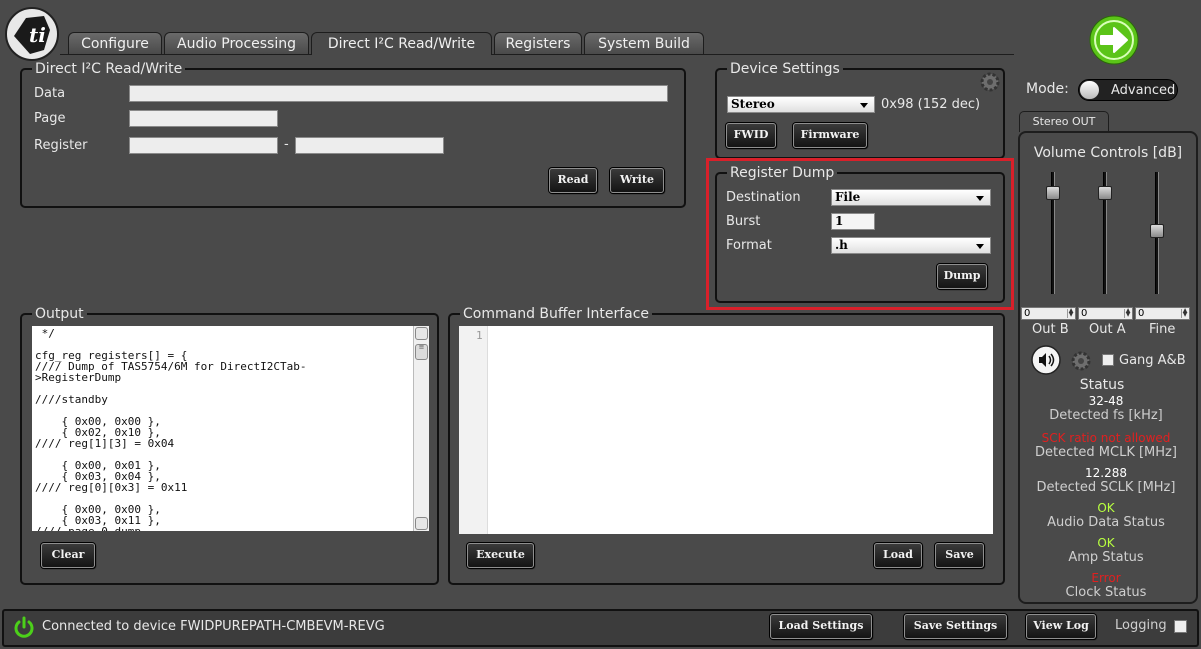 The image size is (1201, 649). What do you see at coordinates (853, 221) in the screenshot?
I see `burst-field: 1` at bounding box center [853, 221].